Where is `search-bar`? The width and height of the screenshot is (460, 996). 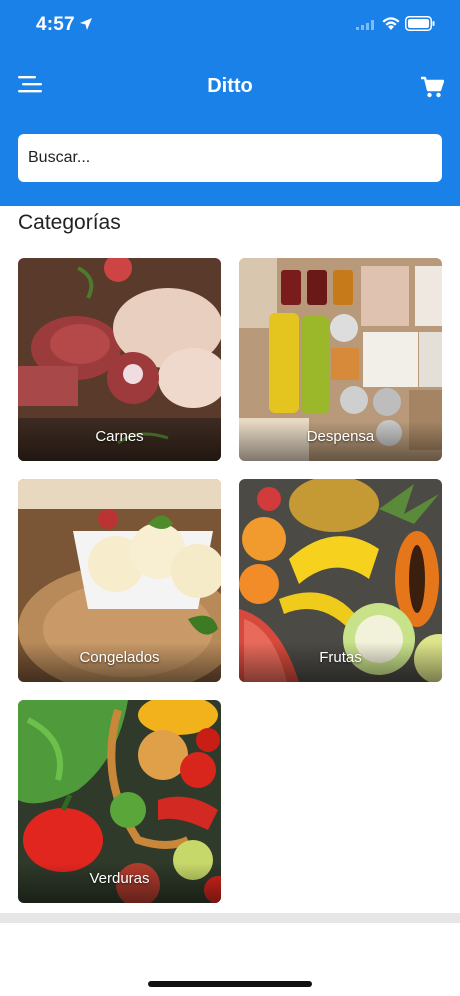 search-bar is located at coordinates (230, 158).